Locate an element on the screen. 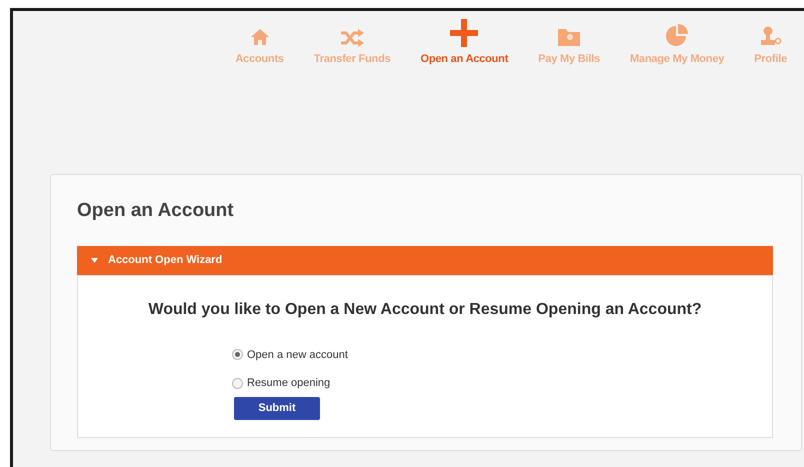  nav-tab: Pay My Bills is located at coordinates (569, 42).